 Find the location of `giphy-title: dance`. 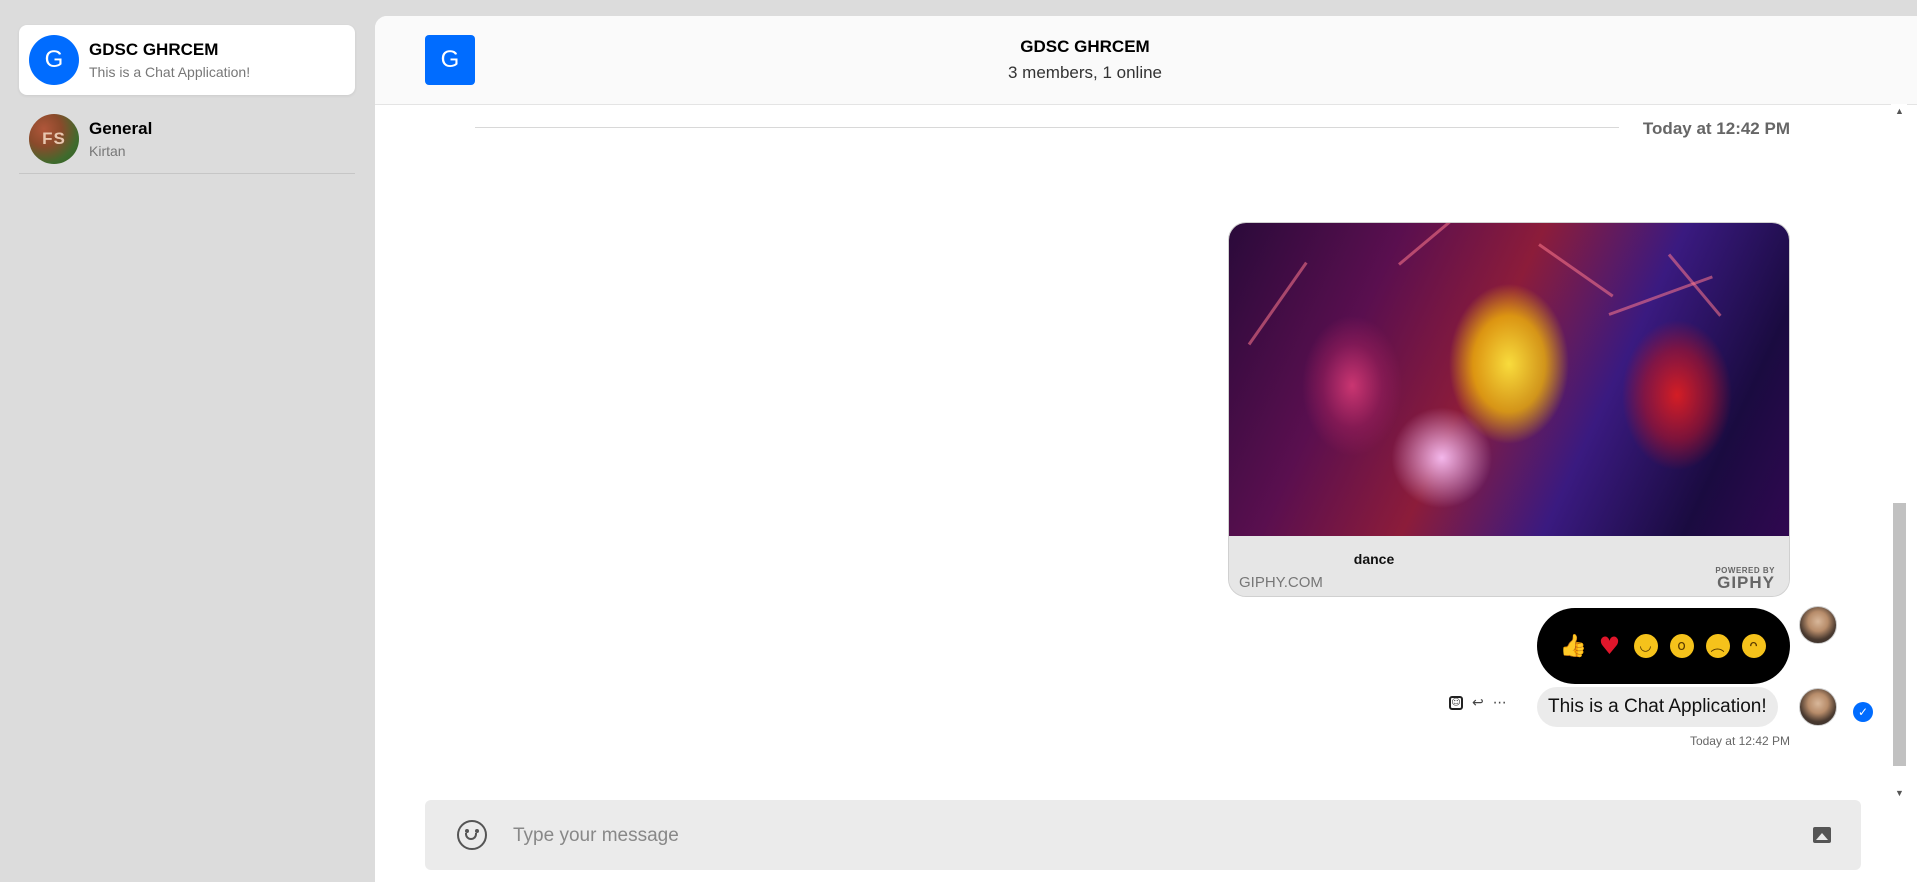

giphy-title: dance is located at coordinates (1374, 559).